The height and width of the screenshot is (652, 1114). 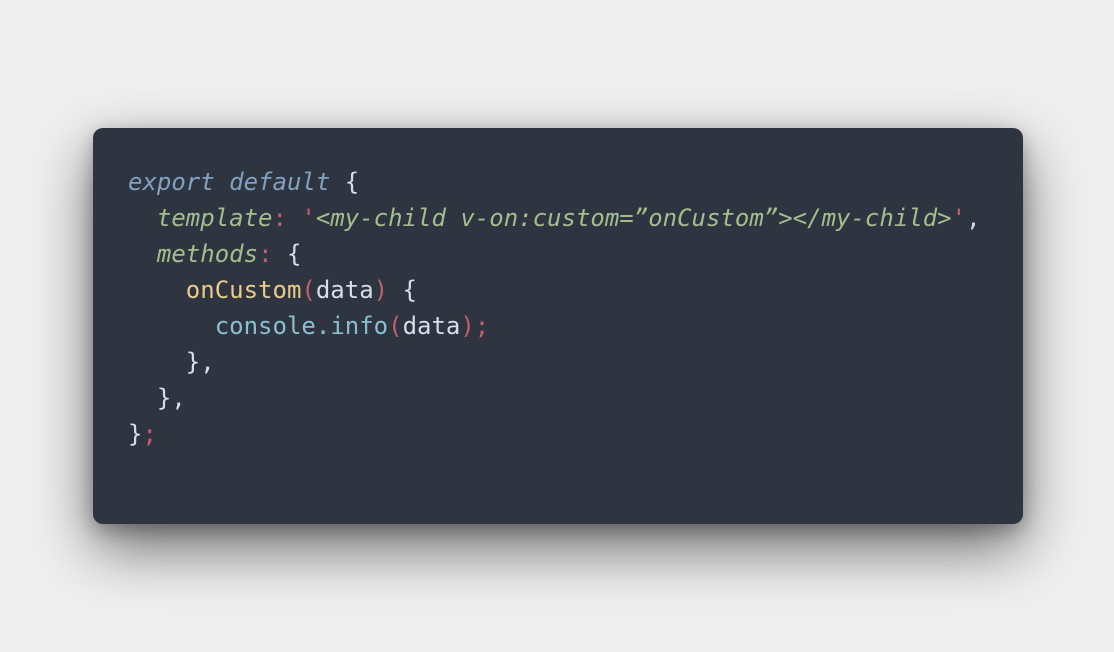 I want to click on code-line: console.info(data);, so click(x=575, y=326).